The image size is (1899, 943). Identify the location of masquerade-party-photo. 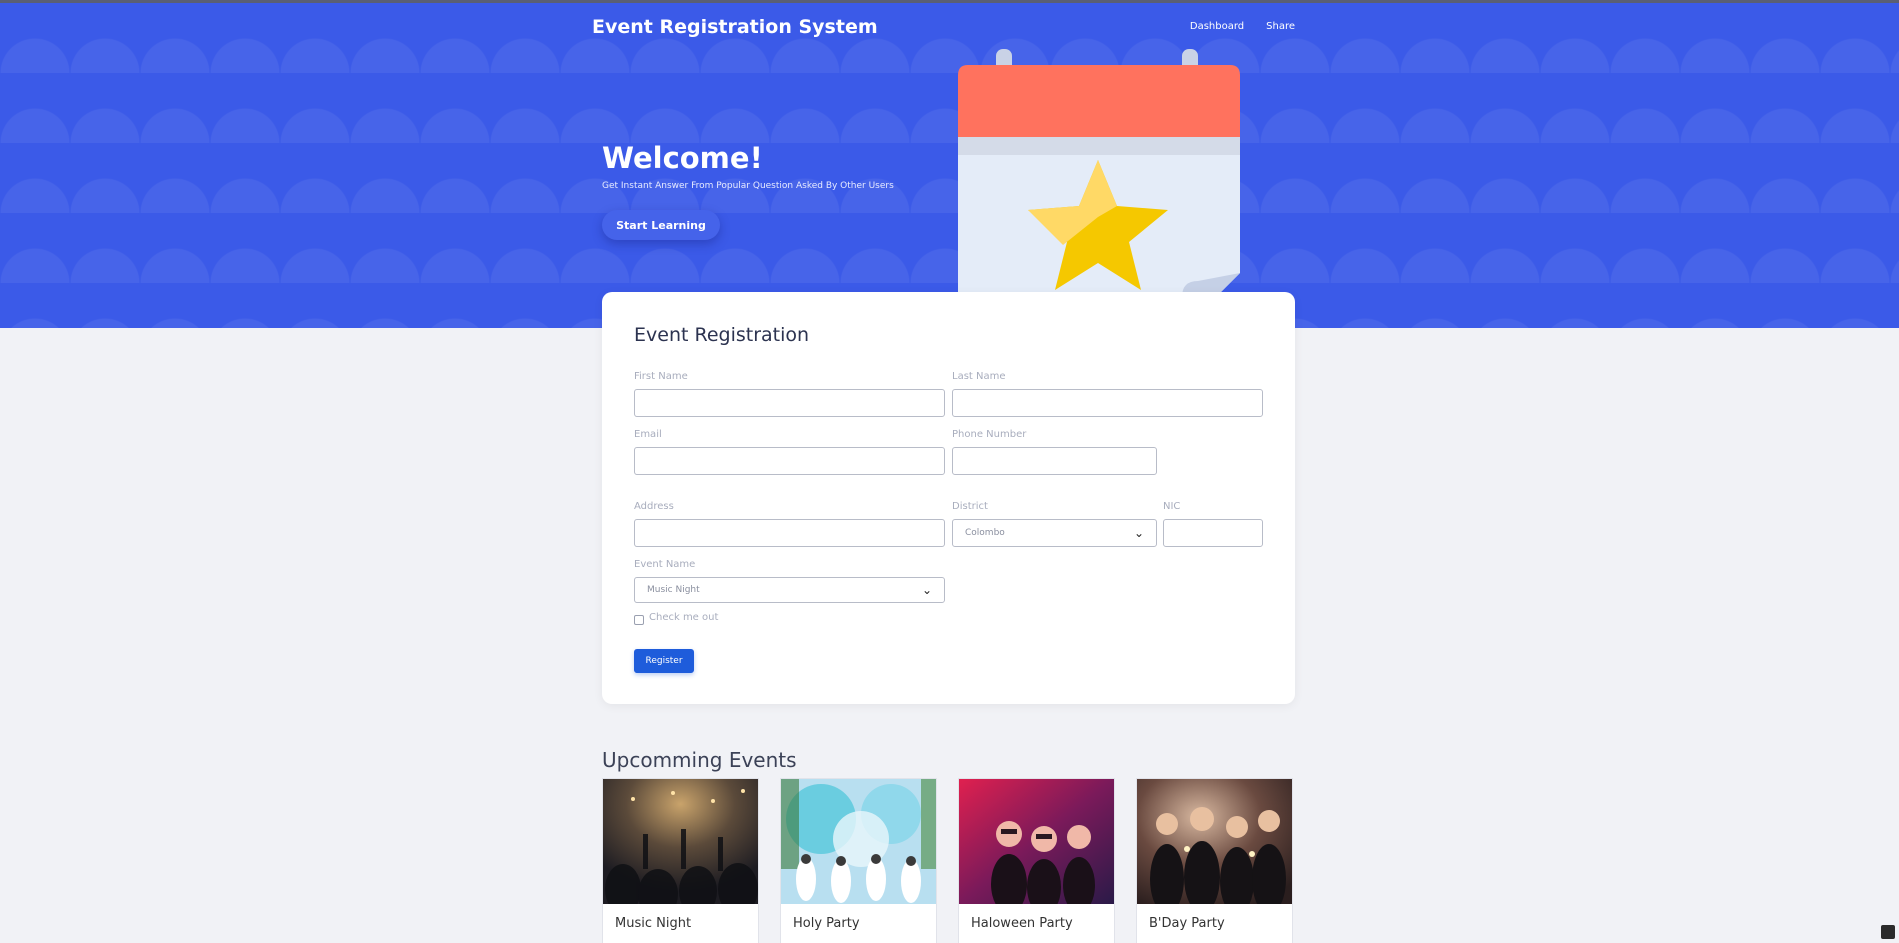
(1036, 841).